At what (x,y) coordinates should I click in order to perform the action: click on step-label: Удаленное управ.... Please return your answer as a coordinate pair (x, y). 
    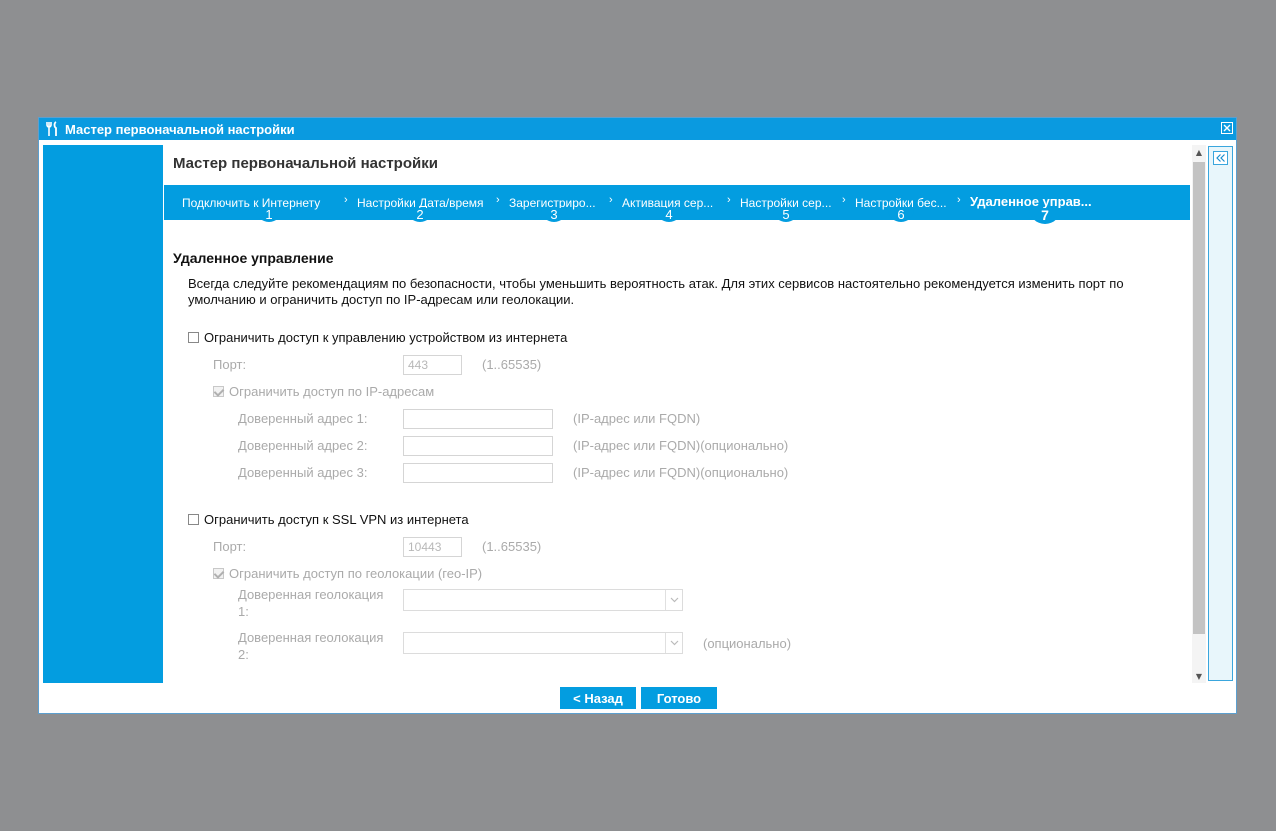
    Looking at the image, I should click on (1031, 201).